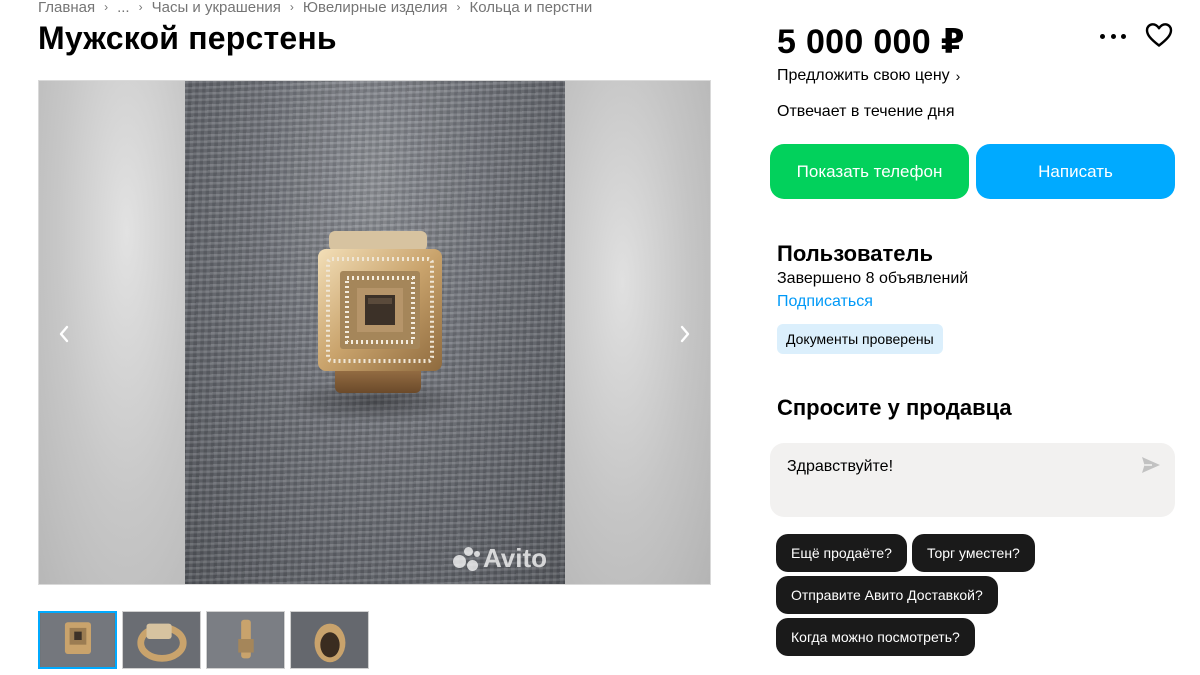  I want to click on chevron-left-icon, so click(64, 334).